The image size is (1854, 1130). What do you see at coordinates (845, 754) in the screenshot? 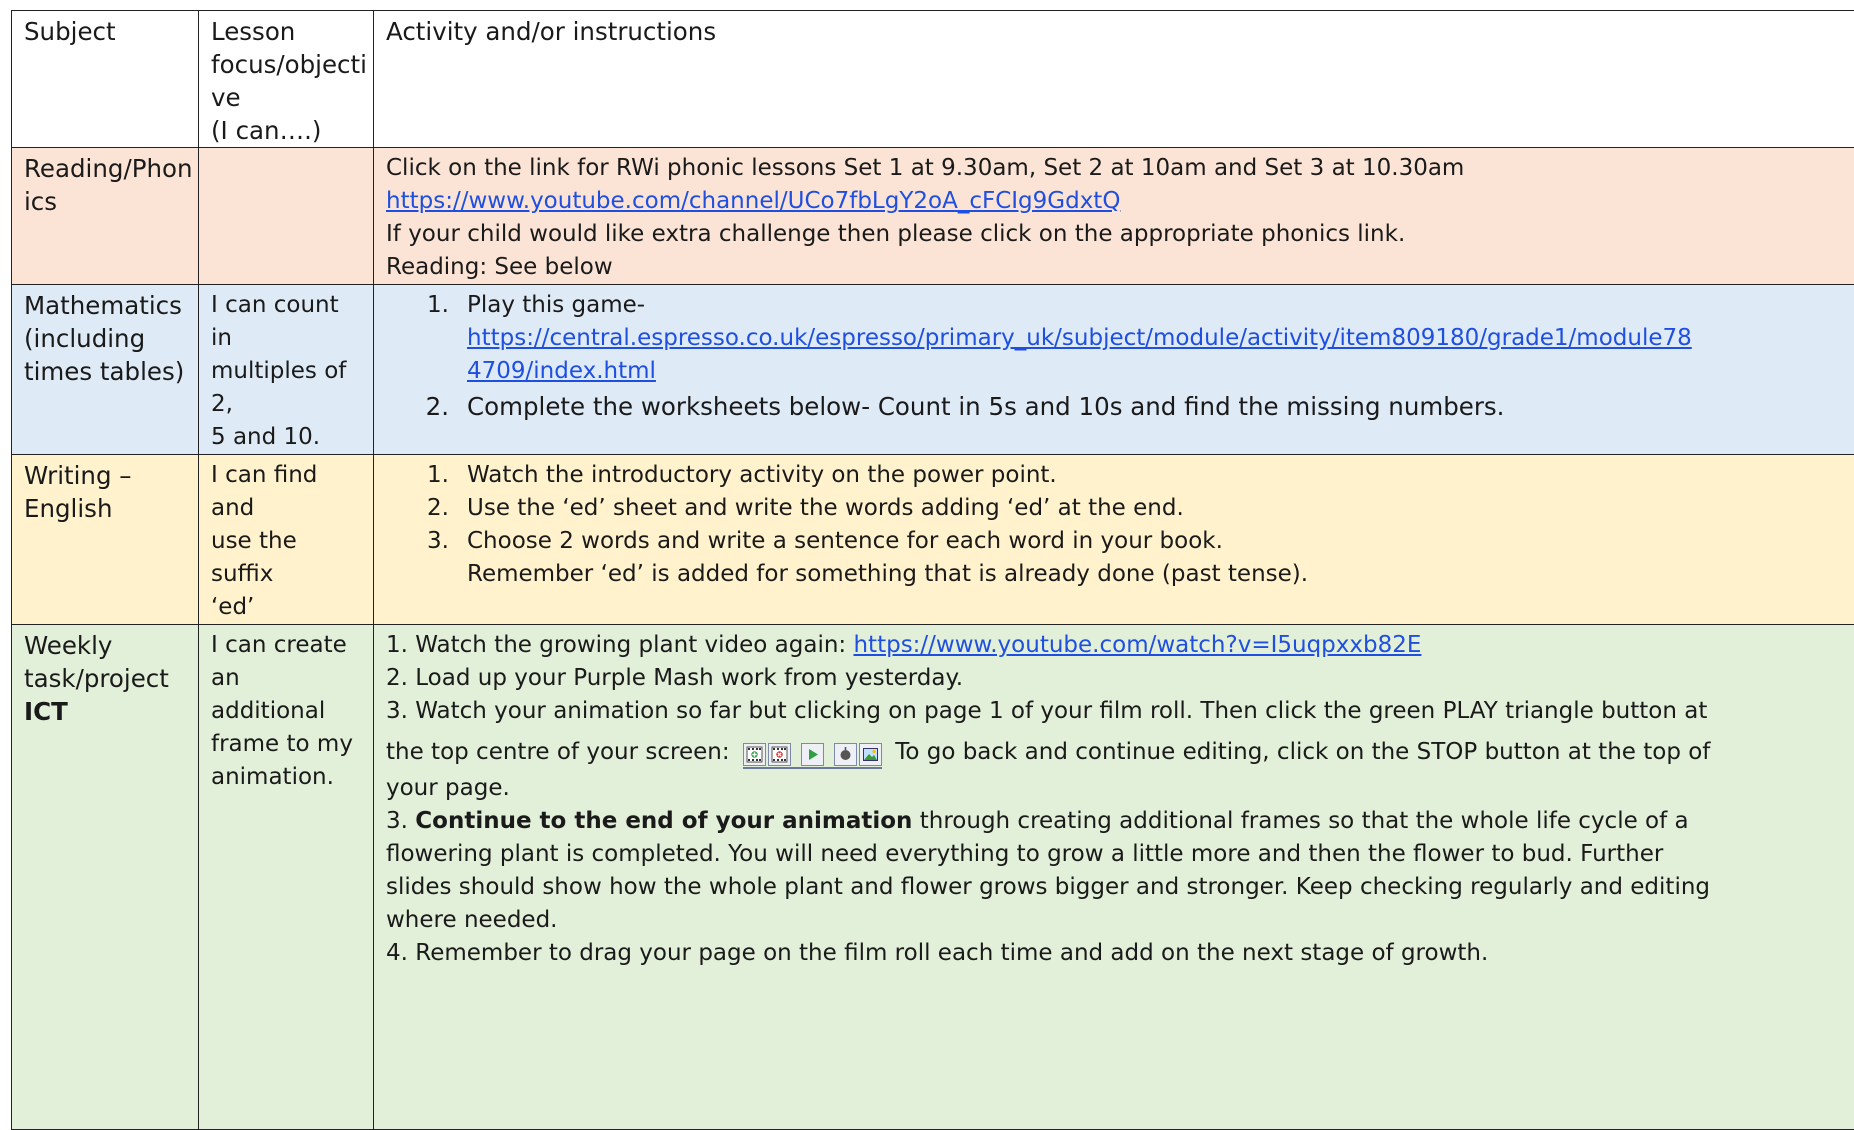
I see `onion-skin-icon` at bounding box center [845, 754].